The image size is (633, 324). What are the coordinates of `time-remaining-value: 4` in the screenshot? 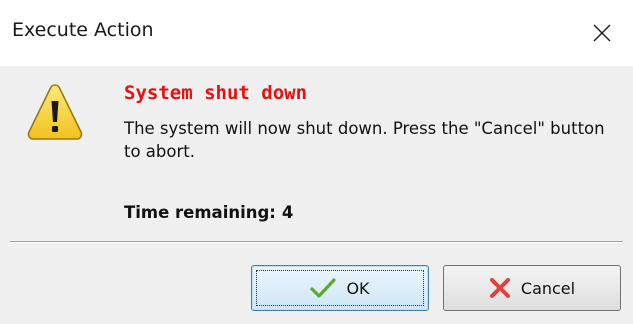 It's located at (287, 212).